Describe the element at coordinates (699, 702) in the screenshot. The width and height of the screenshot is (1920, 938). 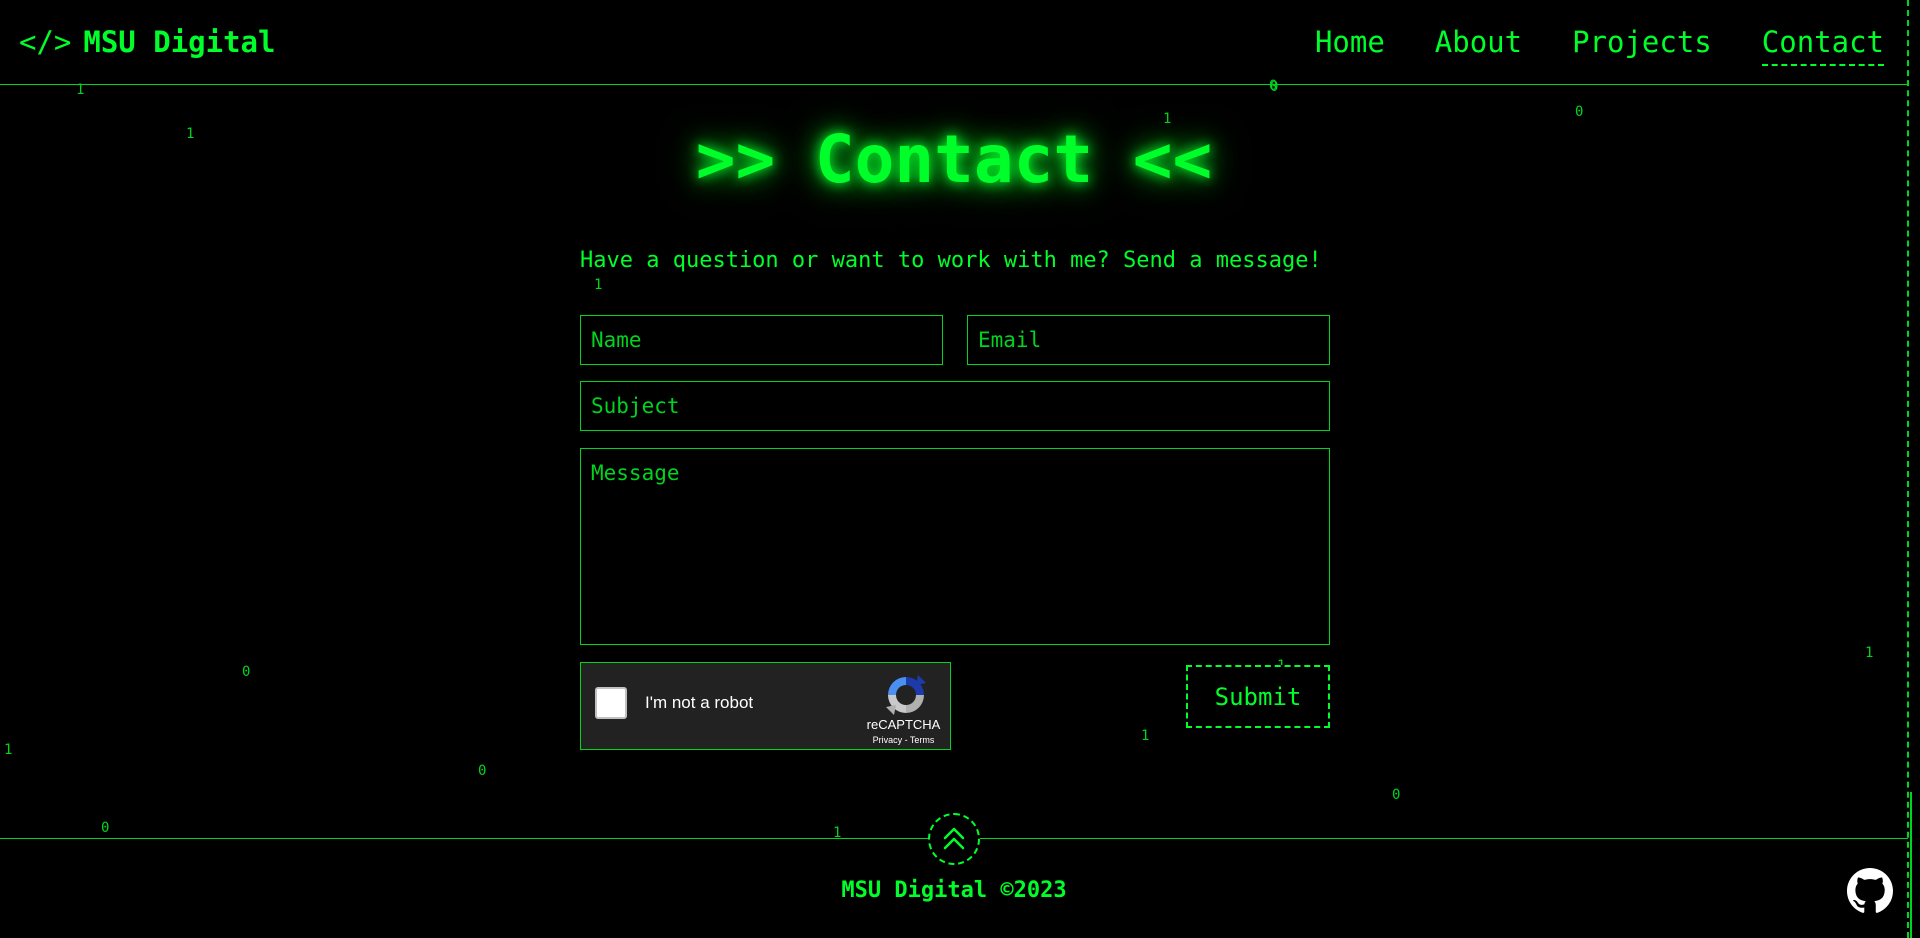
I see `recaptcha-label: I'm not a robot` at that location.